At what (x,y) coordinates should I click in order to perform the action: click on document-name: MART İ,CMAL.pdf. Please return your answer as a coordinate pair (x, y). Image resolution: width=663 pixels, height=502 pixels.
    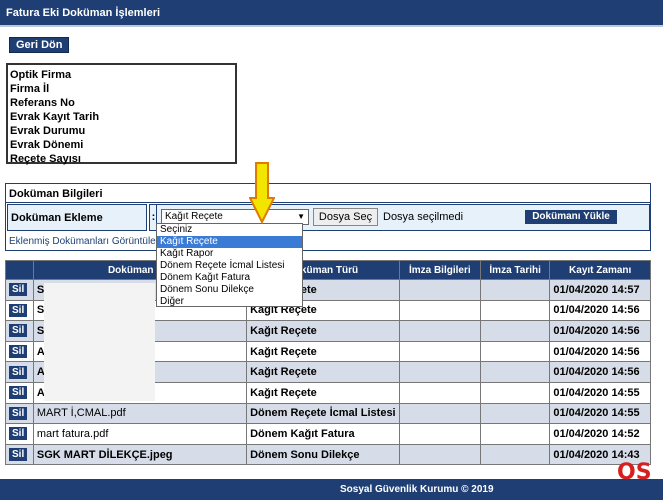
    Looking at the image, I should click on (140, 413).